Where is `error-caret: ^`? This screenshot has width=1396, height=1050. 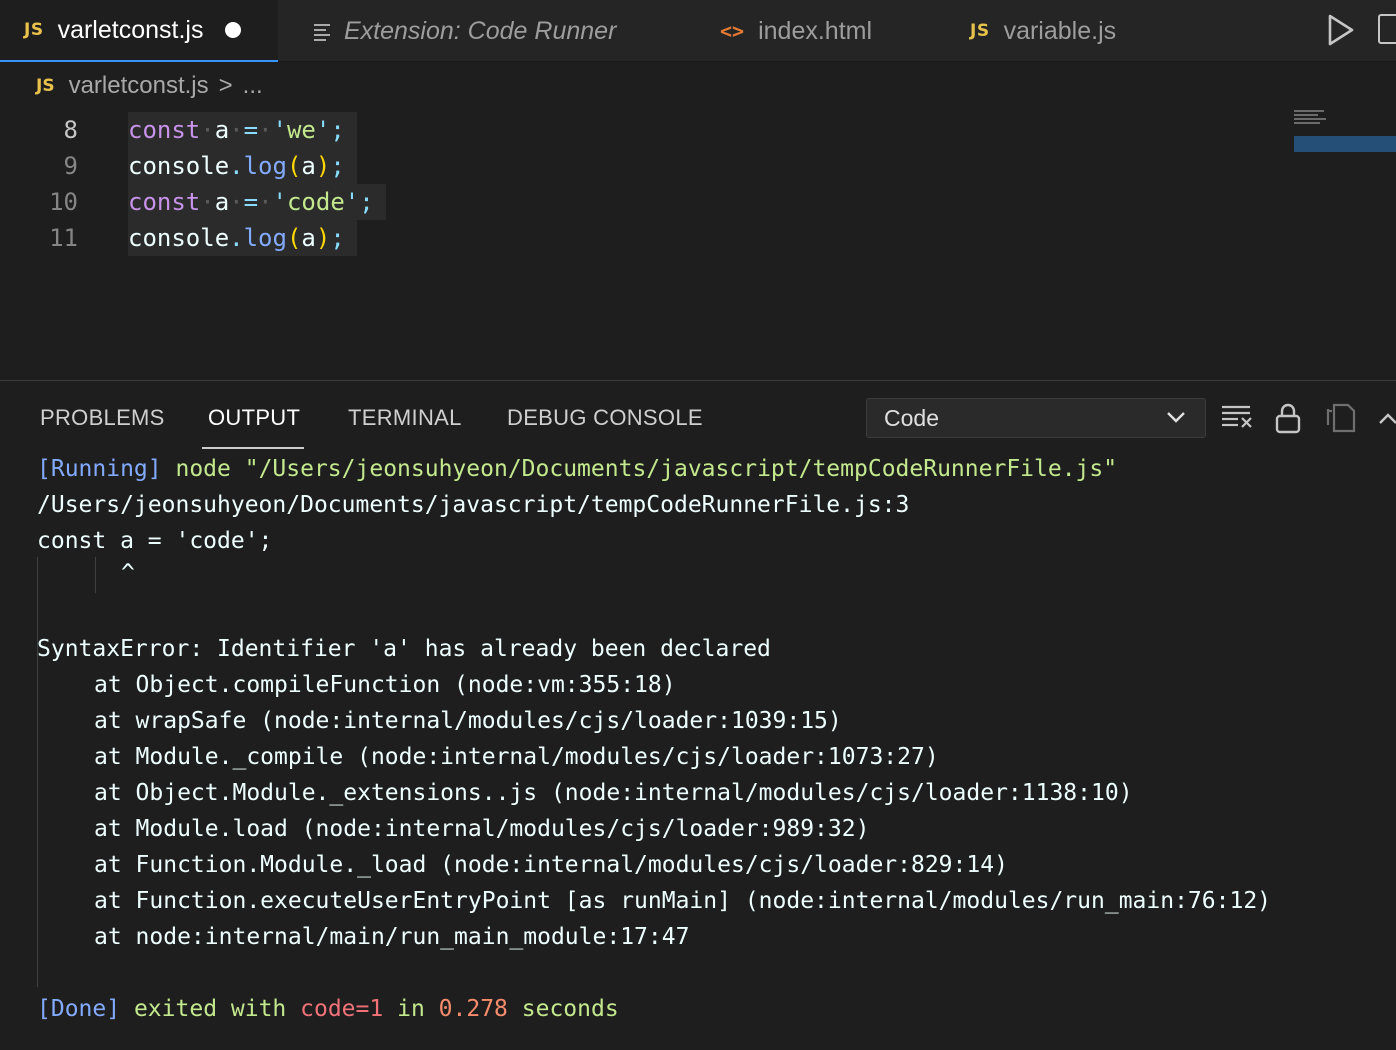
error-caret: ^ is located at coordinates (128, 573).